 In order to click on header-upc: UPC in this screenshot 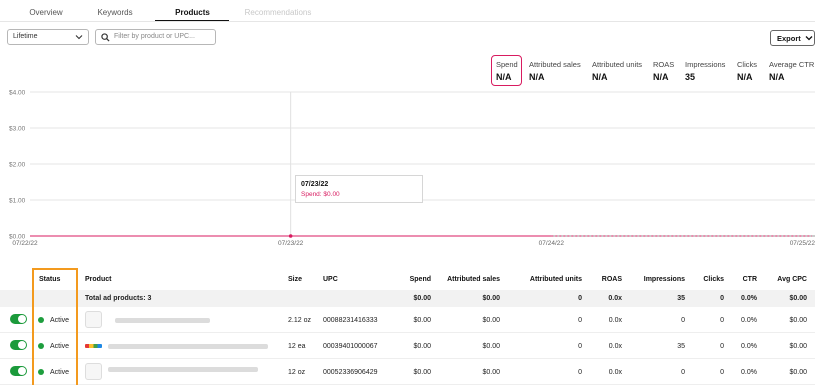, I will do `click(330, 279)`.